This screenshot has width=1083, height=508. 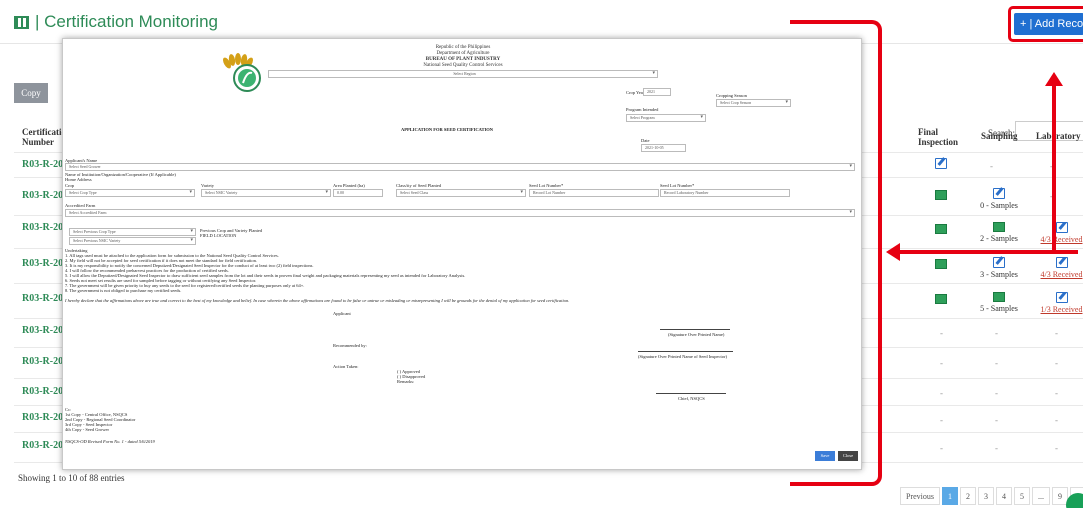 What do you see at coordinates (447, 129) in the screenshot?
I see `form-title: APPLICATION FOR SEED CERTIFICATION` at bounding box center [447, 129].